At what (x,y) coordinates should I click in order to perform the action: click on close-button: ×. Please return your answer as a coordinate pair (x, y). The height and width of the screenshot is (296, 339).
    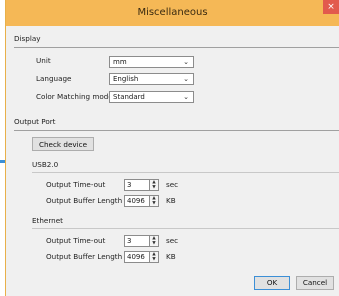
    Looking at the image, I should click on (331, 7).